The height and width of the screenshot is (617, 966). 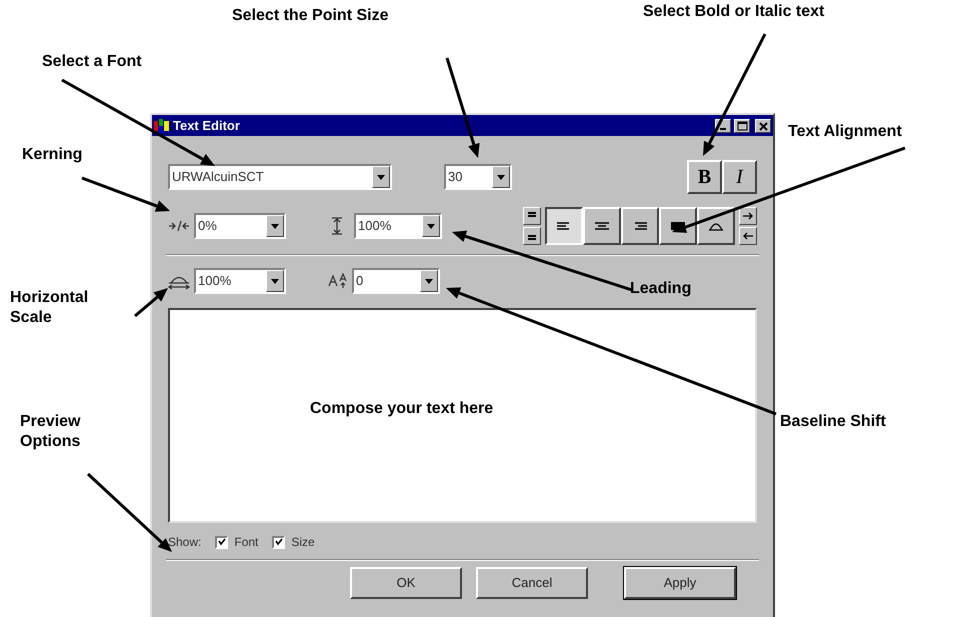 I want to click on callout-label: Select the Point Size, so click(x=310, y=16).